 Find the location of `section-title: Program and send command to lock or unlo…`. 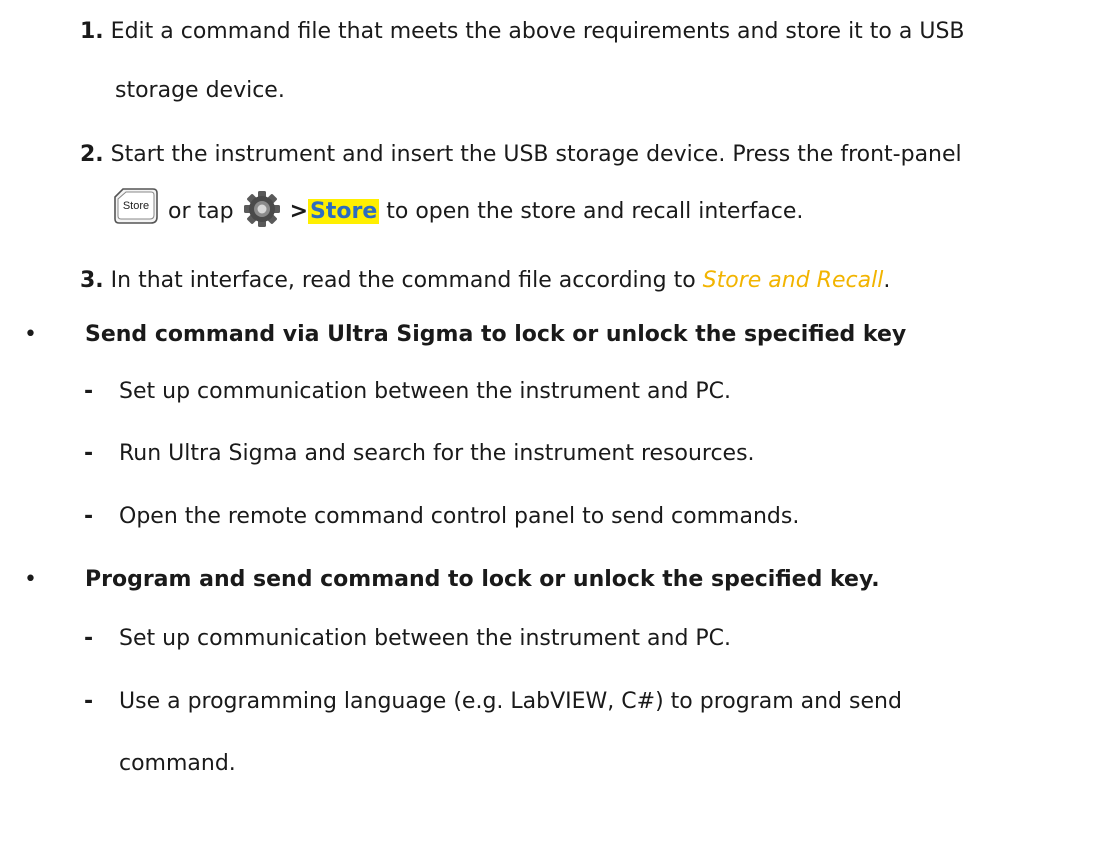

section-title: Program and send command to lock or unlo… is located at coordinates (482, 579).